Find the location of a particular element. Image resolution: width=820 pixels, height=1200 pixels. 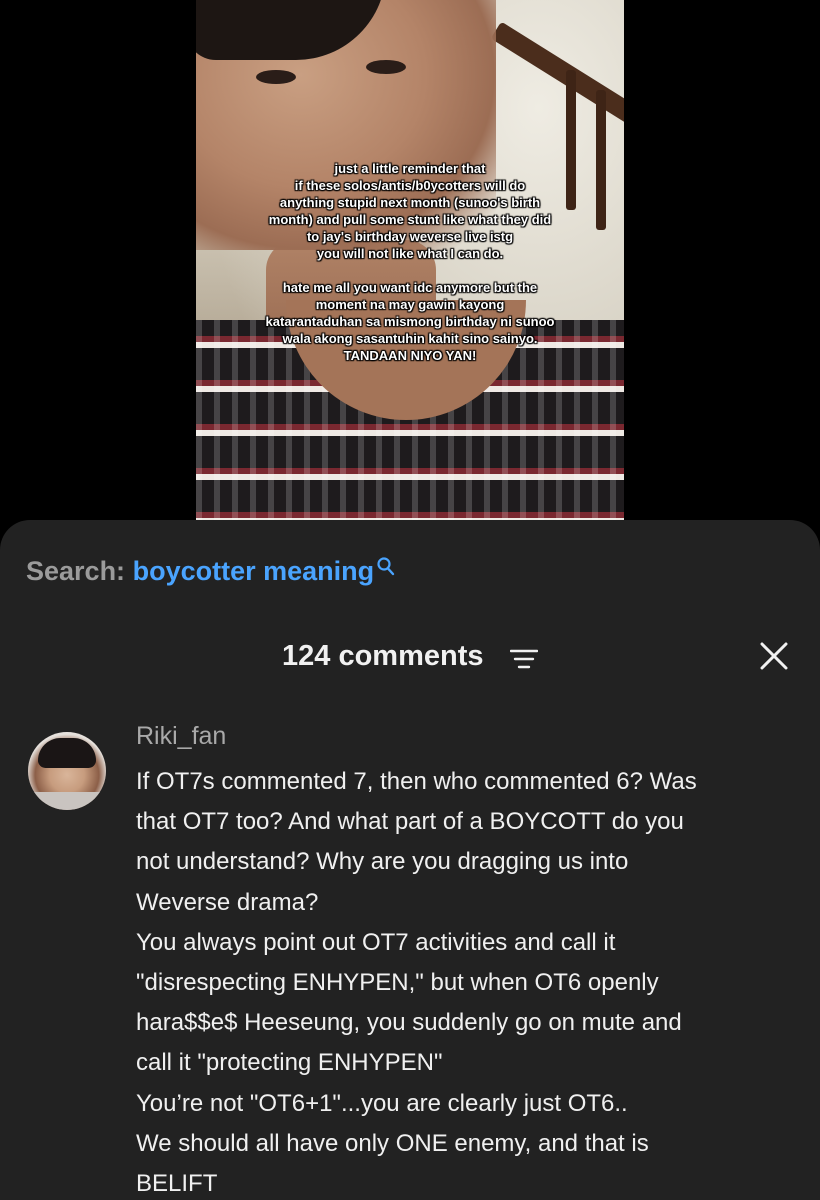

person-hair is located at coordinates (291, 30).